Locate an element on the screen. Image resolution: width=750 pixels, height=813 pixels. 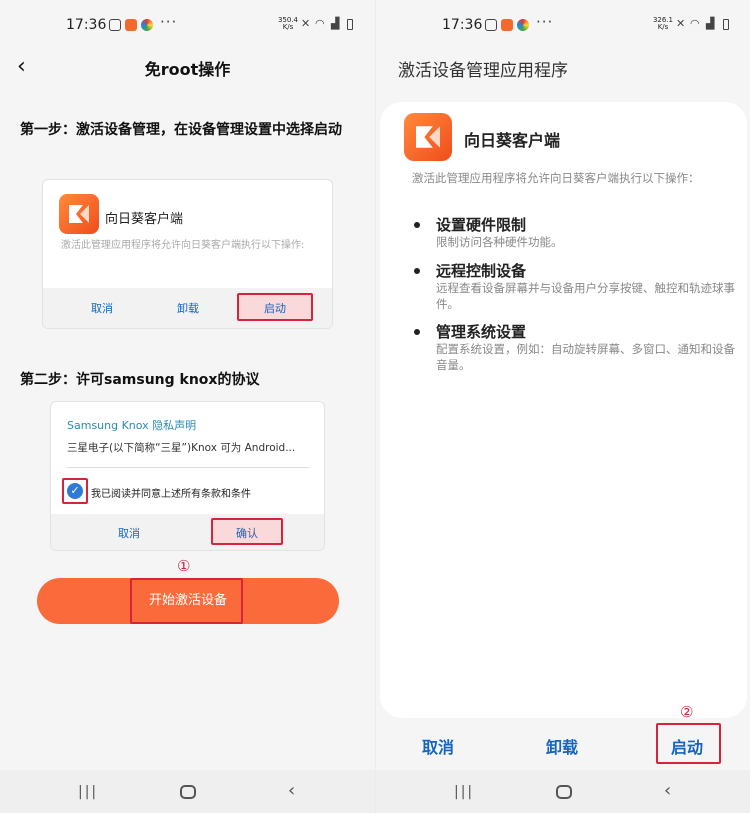
divider is located at coordinates (188, 467).